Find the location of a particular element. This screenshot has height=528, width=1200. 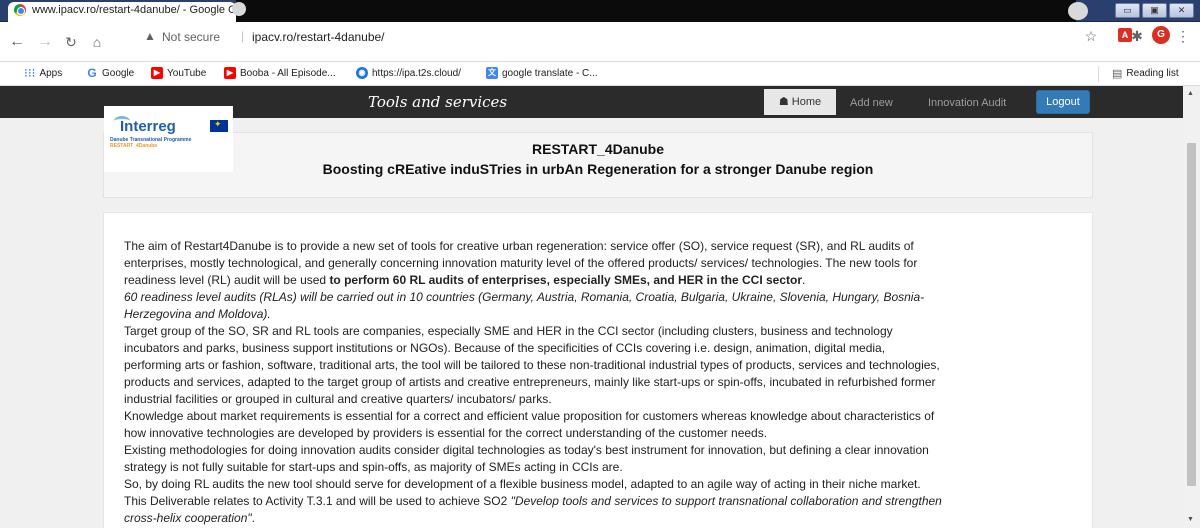

site-title: Tools and services is located at coordinates (437, 102).